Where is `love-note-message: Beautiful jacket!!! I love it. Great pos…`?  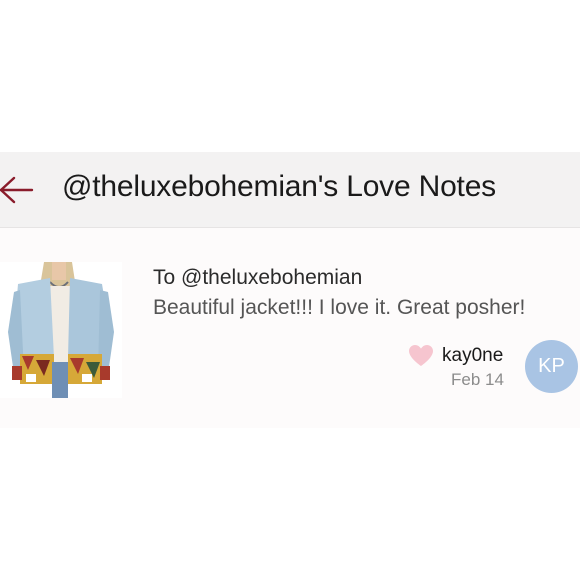 love-note-message: Beautiful jacket!!! I love it. Great pos… is located at coordinates (339, 307).